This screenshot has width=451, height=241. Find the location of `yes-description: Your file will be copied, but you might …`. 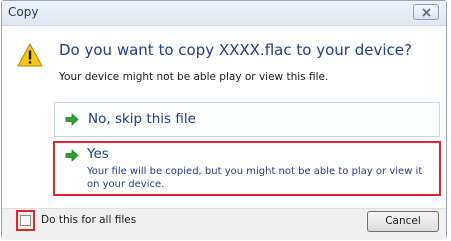

yes-description: Your file will be copied, but you might … is located at coordinates (255, 178).